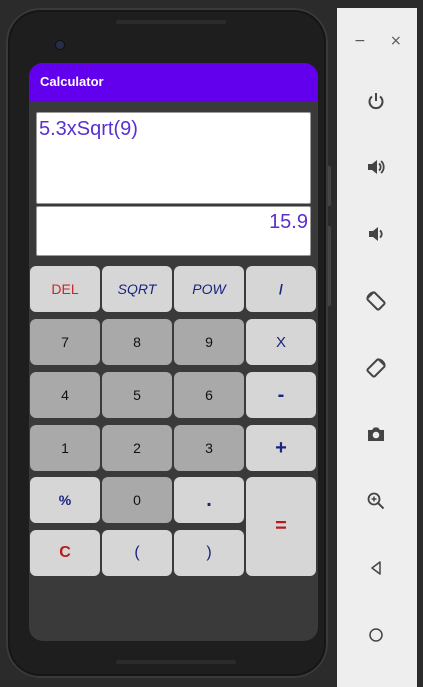  Describe the element at coordinates (281, 526) in the screenshot. I see `equals-button: =` at that location.